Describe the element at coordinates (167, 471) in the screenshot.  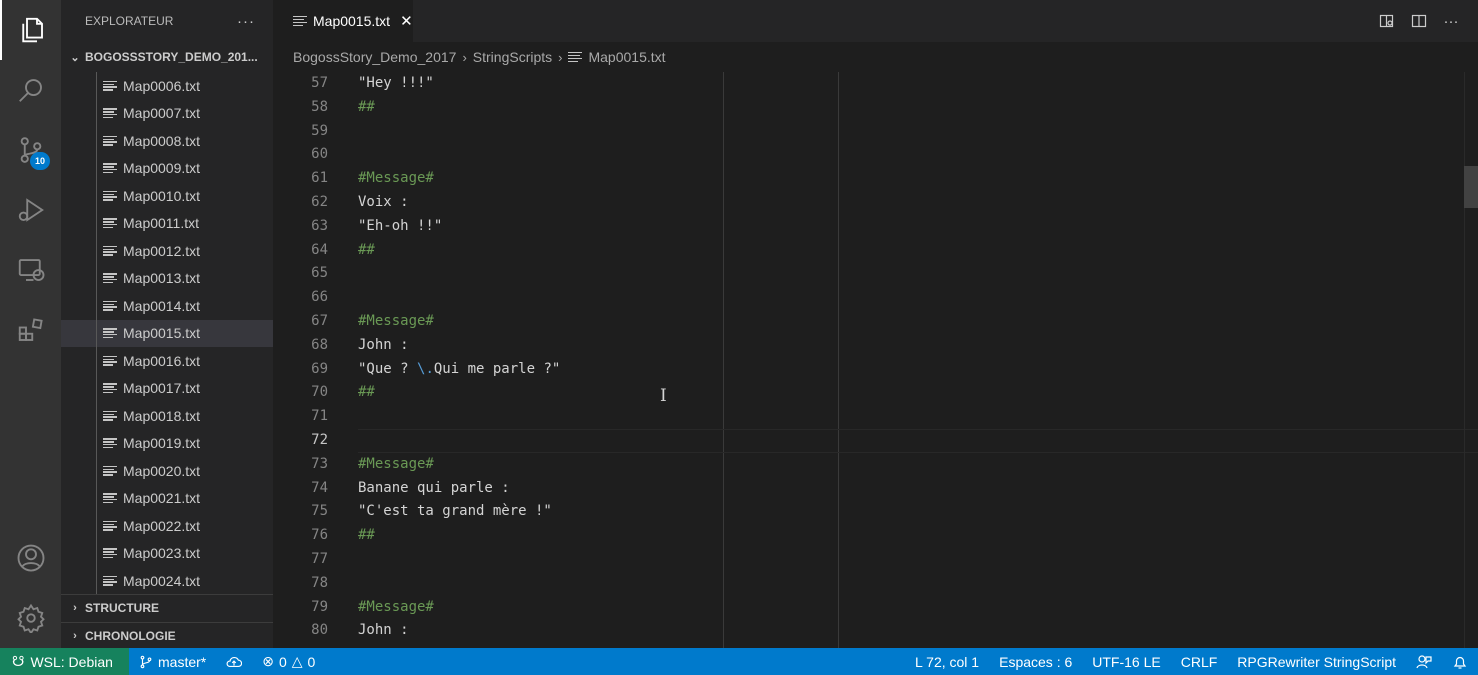
I see `file-tree-item: Map0020.txt` at that location.